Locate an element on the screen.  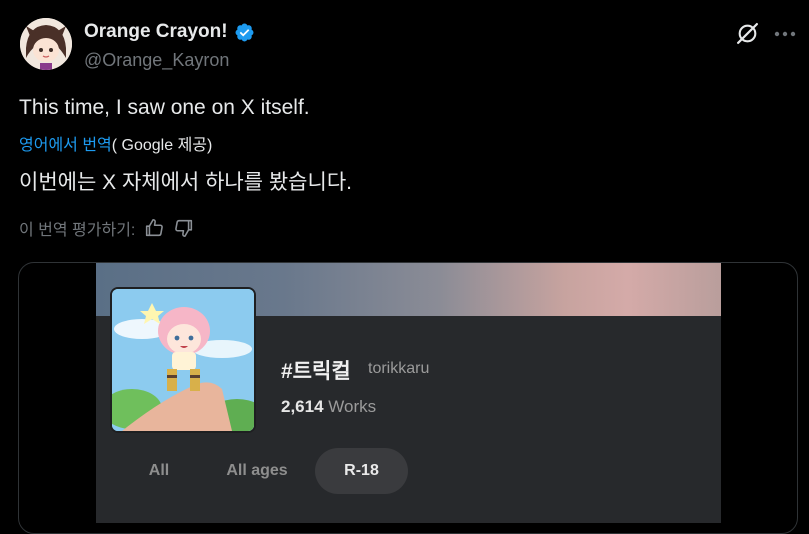
rate-translation-label: 이 번역 평가하기: is located at coordinates (77, 230).